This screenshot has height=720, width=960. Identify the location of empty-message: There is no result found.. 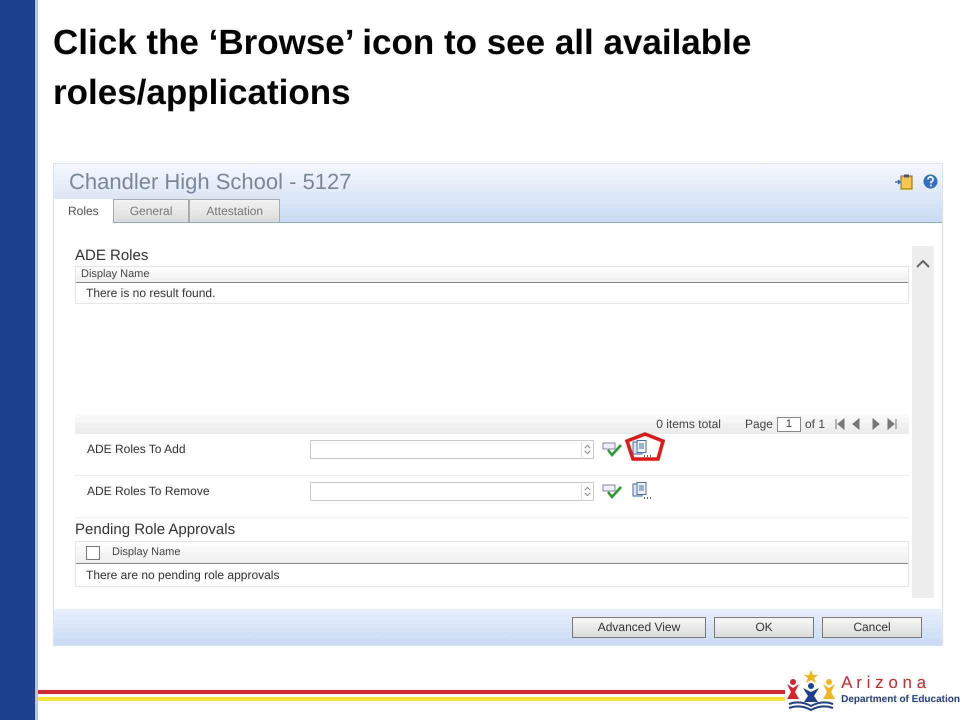
(150, 293).